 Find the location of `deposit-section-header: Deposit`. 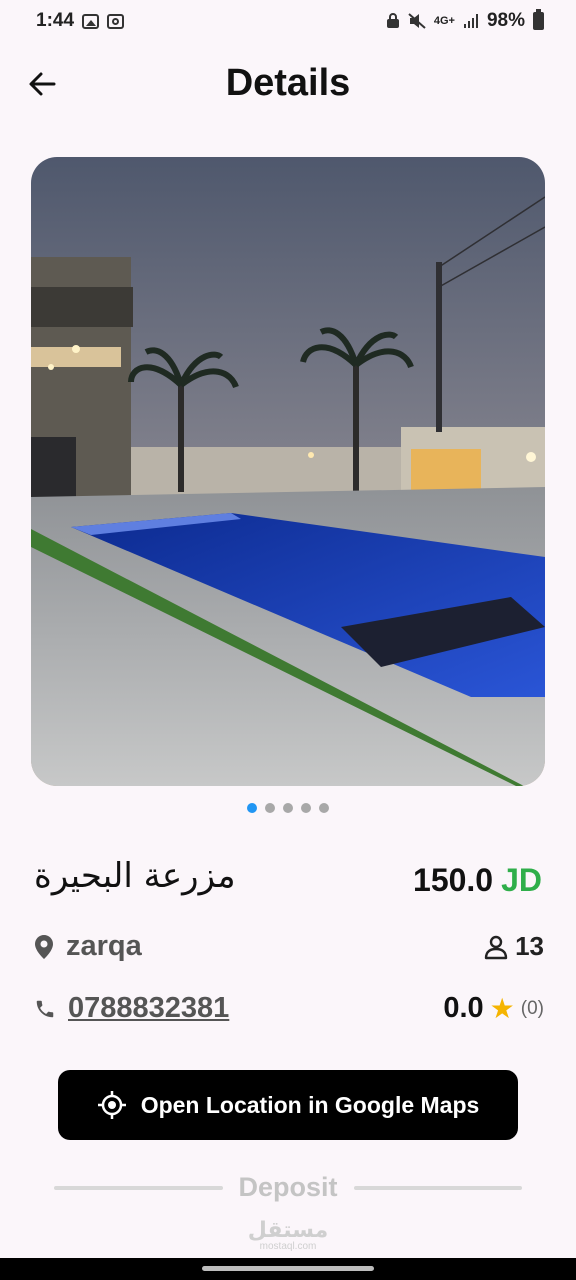

deposit-section-header: Deposit is located at coordinates (288, 1187).